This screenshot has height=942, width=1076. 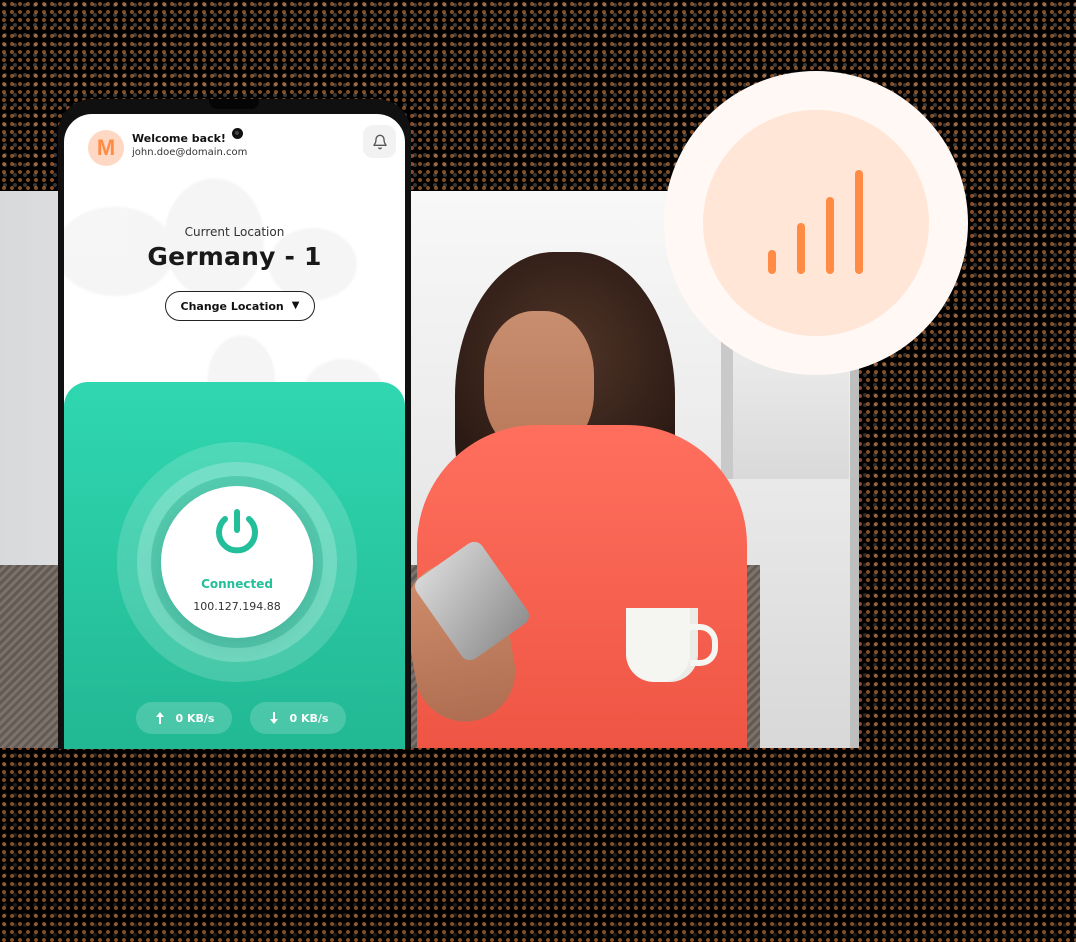 I want to click on user-email: john.doe@domain.com, so click(x=190, y=152).